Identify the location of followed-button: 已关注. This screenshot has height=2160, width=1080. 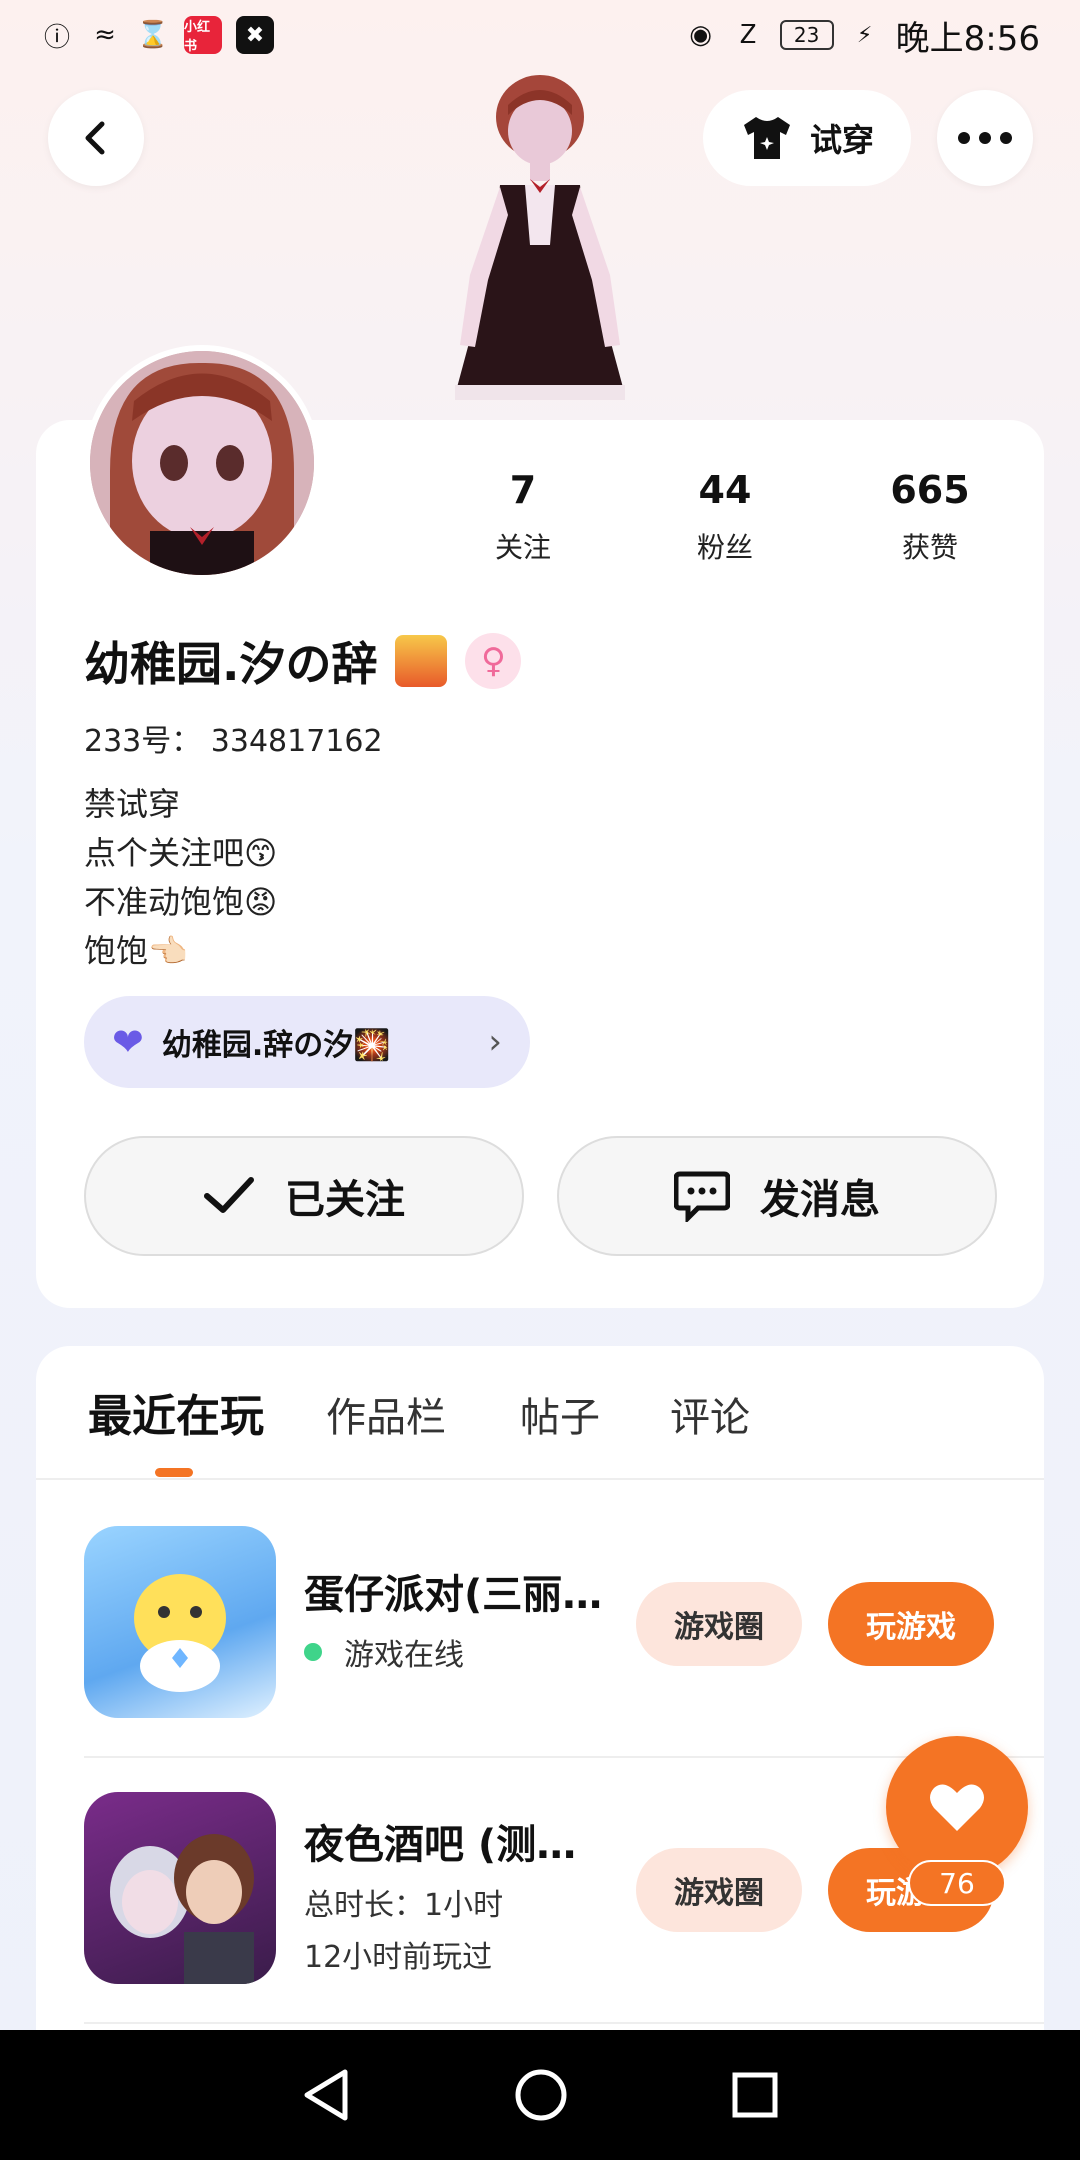
(304, 1196).